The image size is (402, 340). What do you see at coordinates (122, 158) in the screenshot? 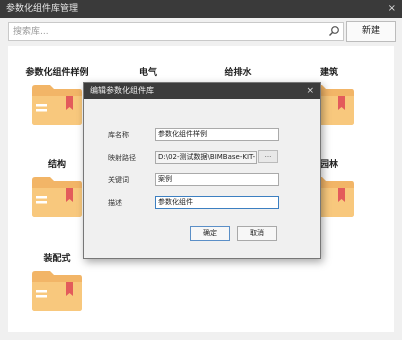
I see `path-label: 映射路径` at bounding box center [122, 158].